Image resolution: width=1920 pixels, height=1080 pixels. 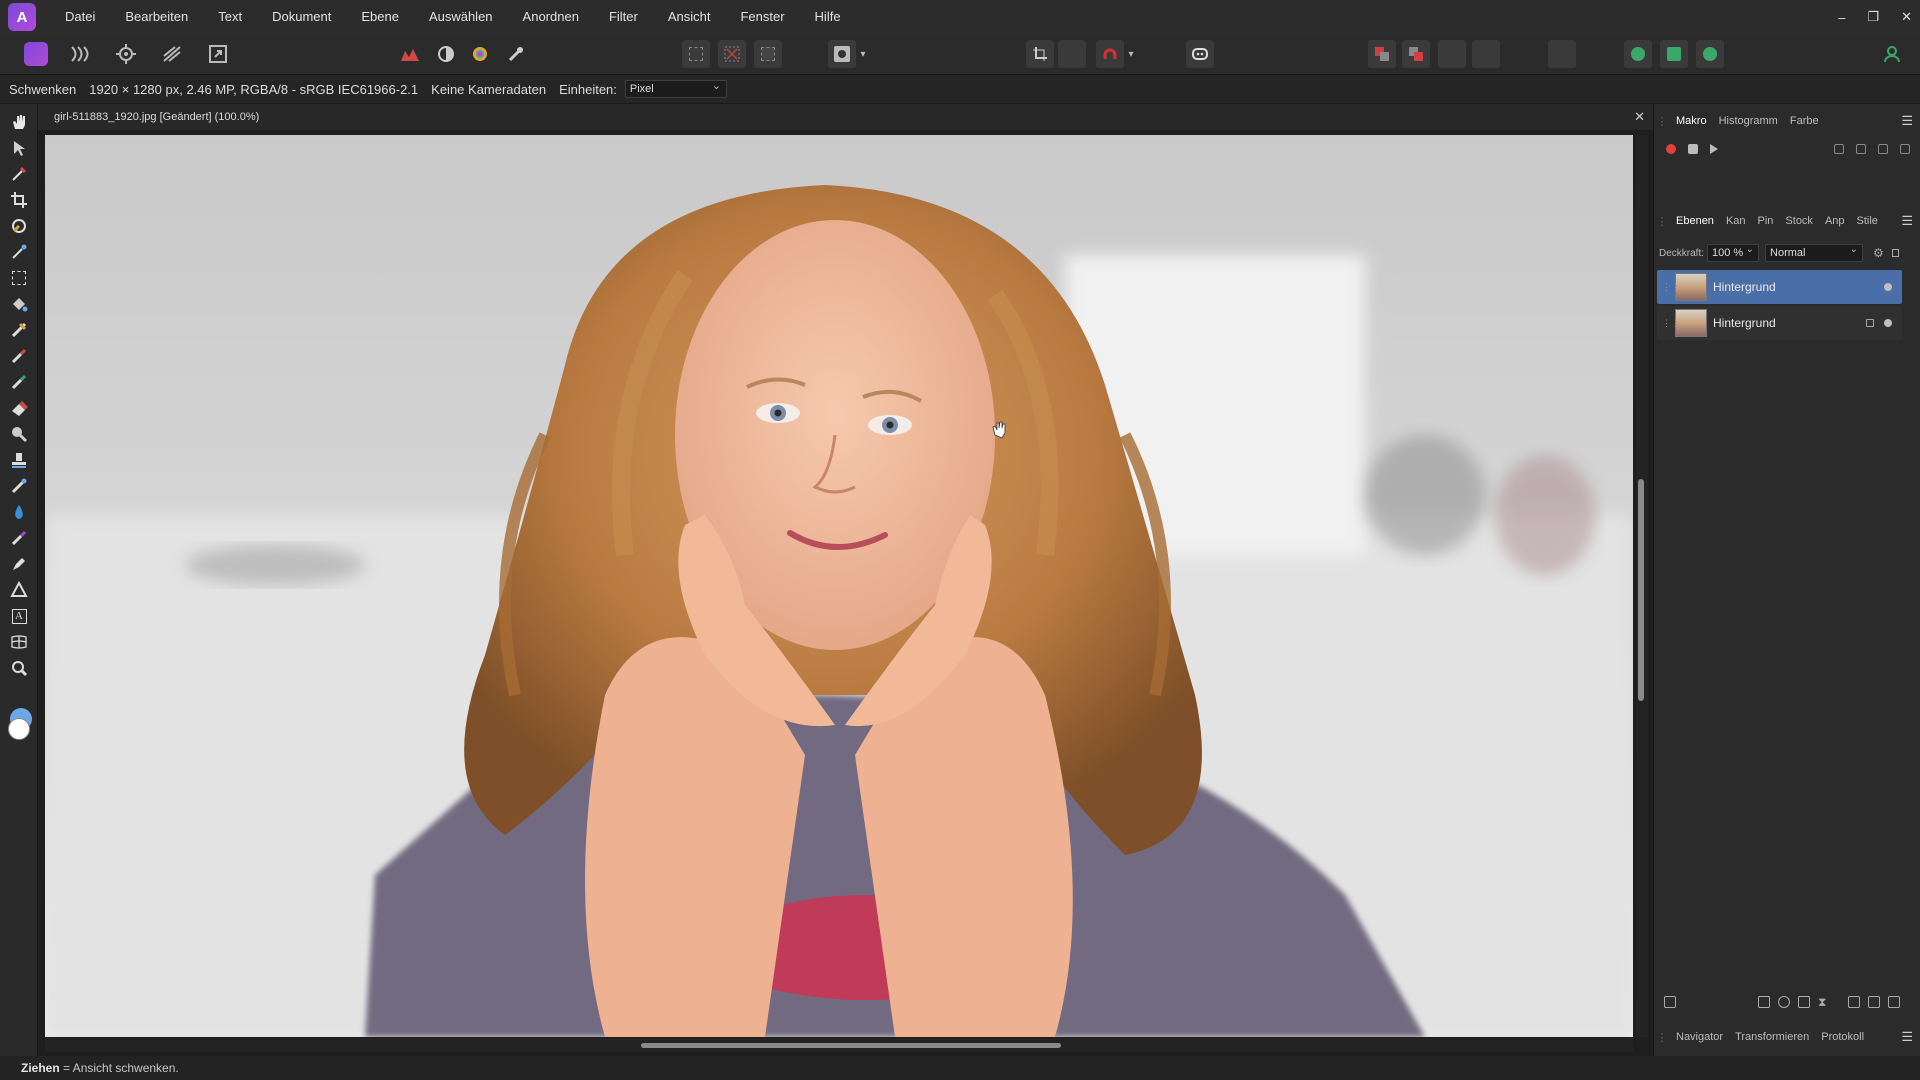 What do you see at coordinates (1883, 149) in the screenshot?
I see `macro-import-icon` at bounding box center [1883, 149].